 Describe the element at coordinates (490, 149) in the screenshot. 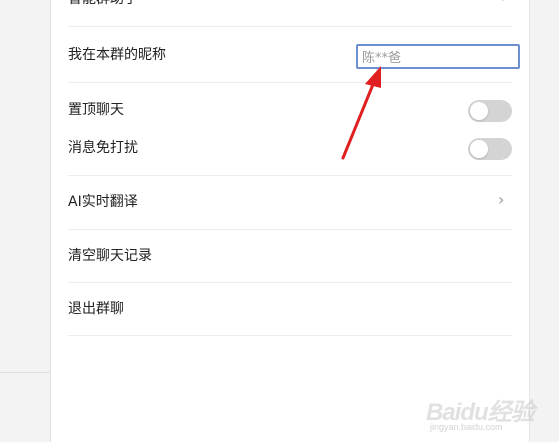

I see `mute-toggle` at that location.